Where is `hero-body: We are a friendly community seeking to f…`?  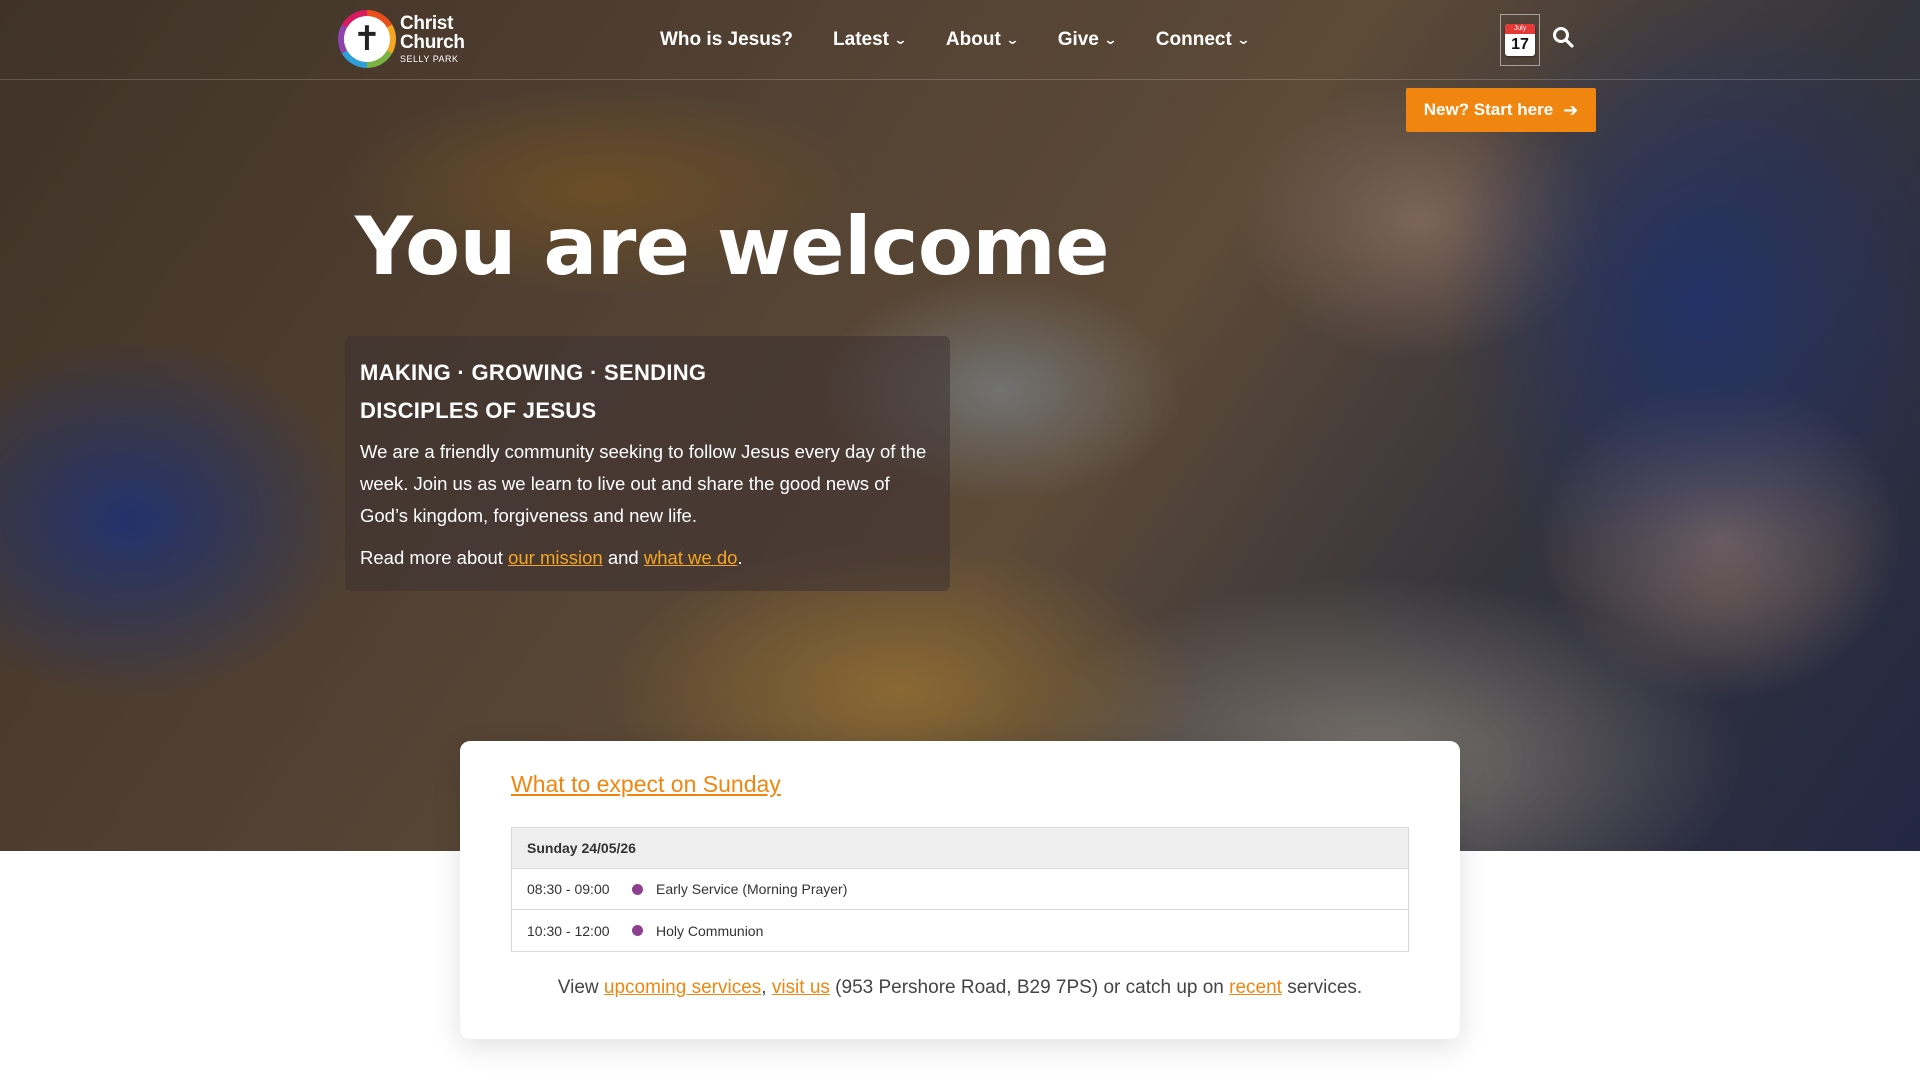
hero-body: We are a friendly community seeking to f… is located at coordinates (643, 483).